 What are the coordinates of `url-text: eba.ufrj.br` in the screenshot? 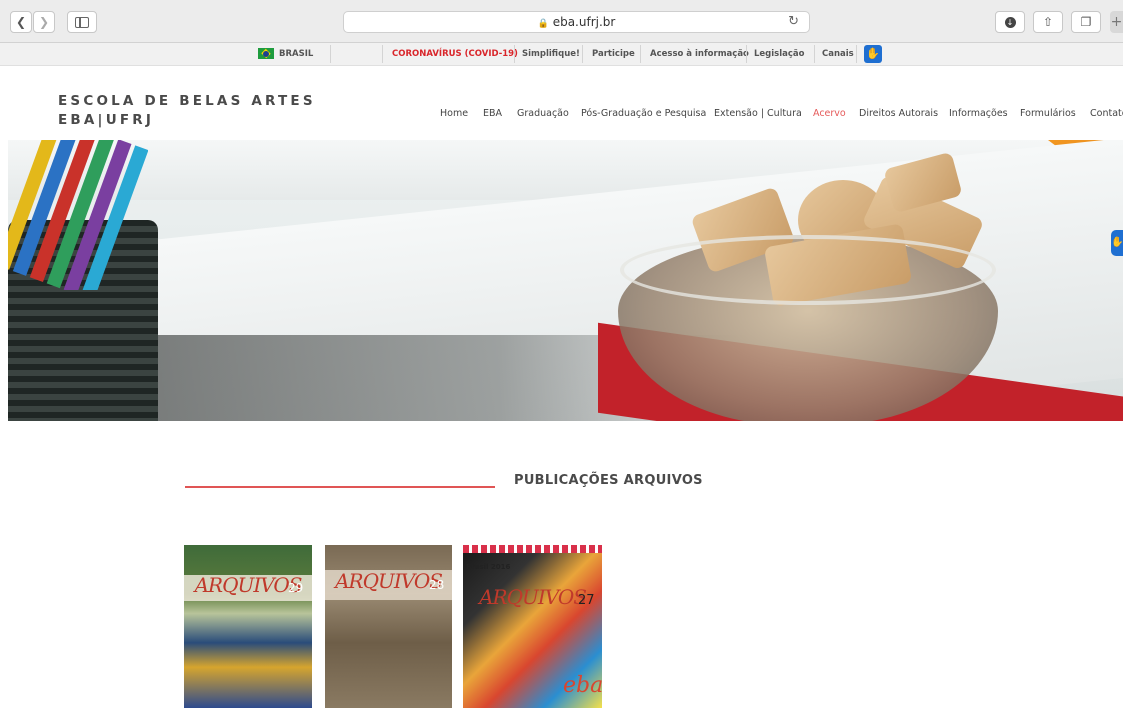 It's located at (584, 22).